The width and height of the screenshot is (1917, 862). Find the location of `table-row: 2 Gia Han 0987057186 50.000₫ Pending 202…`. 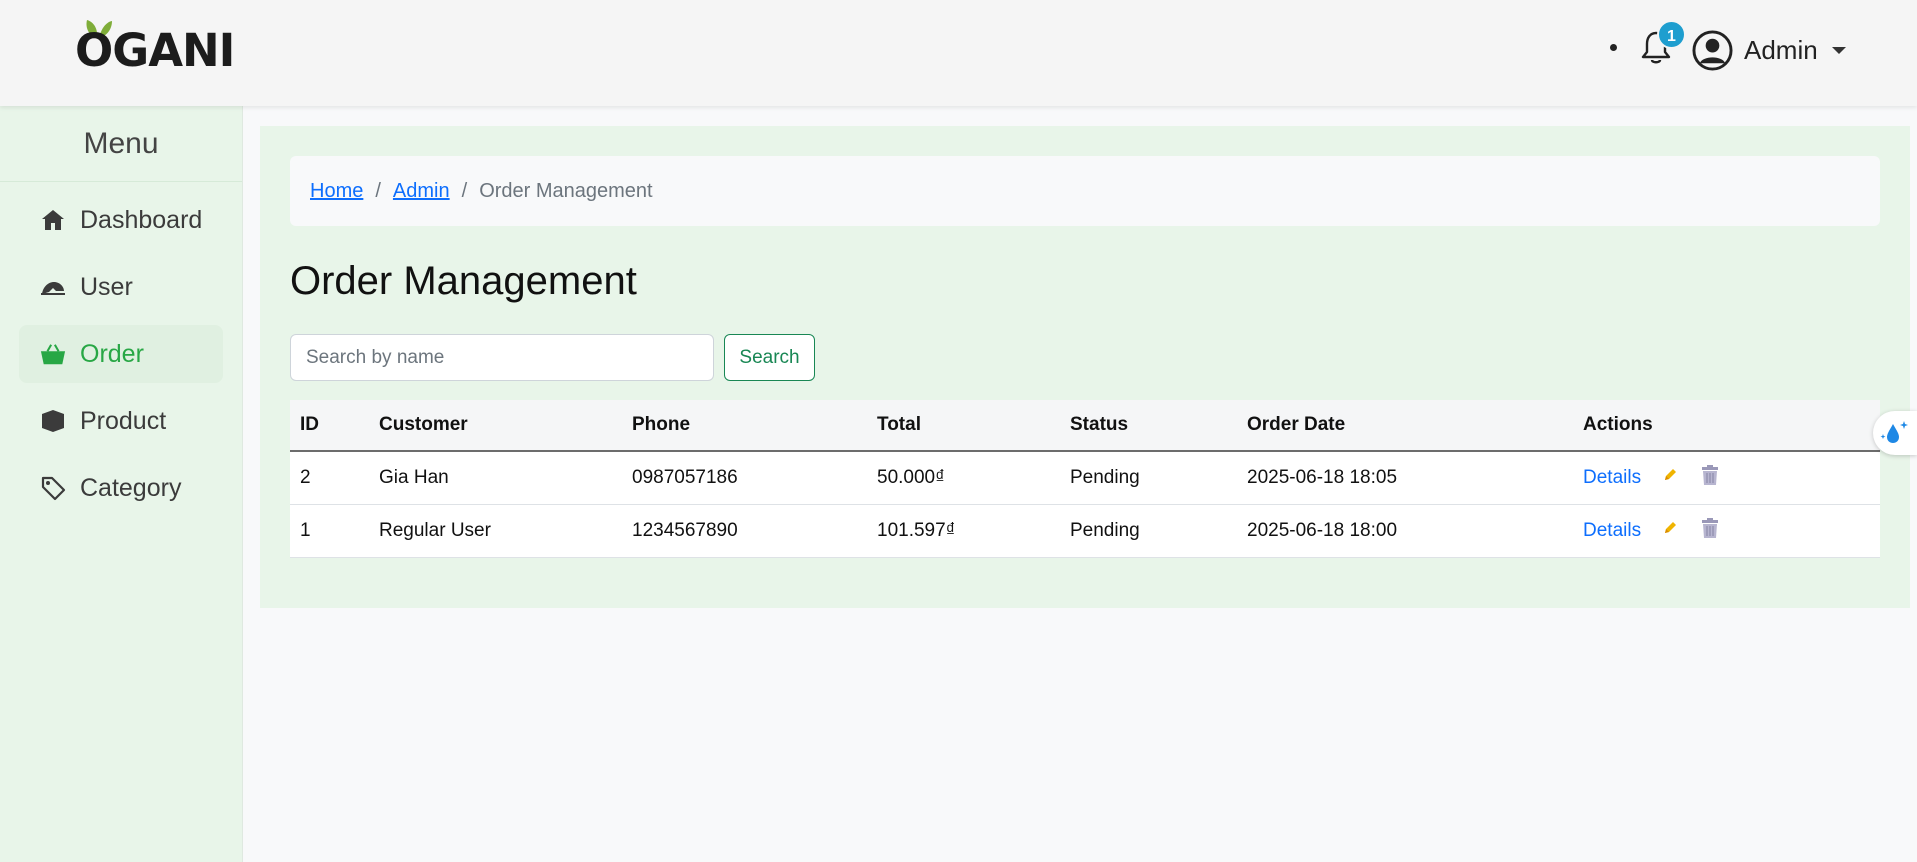

table-row: 2 Gia Han 0987057186 50.000₫ Pending 202… is located at coordinates (1085, 478).